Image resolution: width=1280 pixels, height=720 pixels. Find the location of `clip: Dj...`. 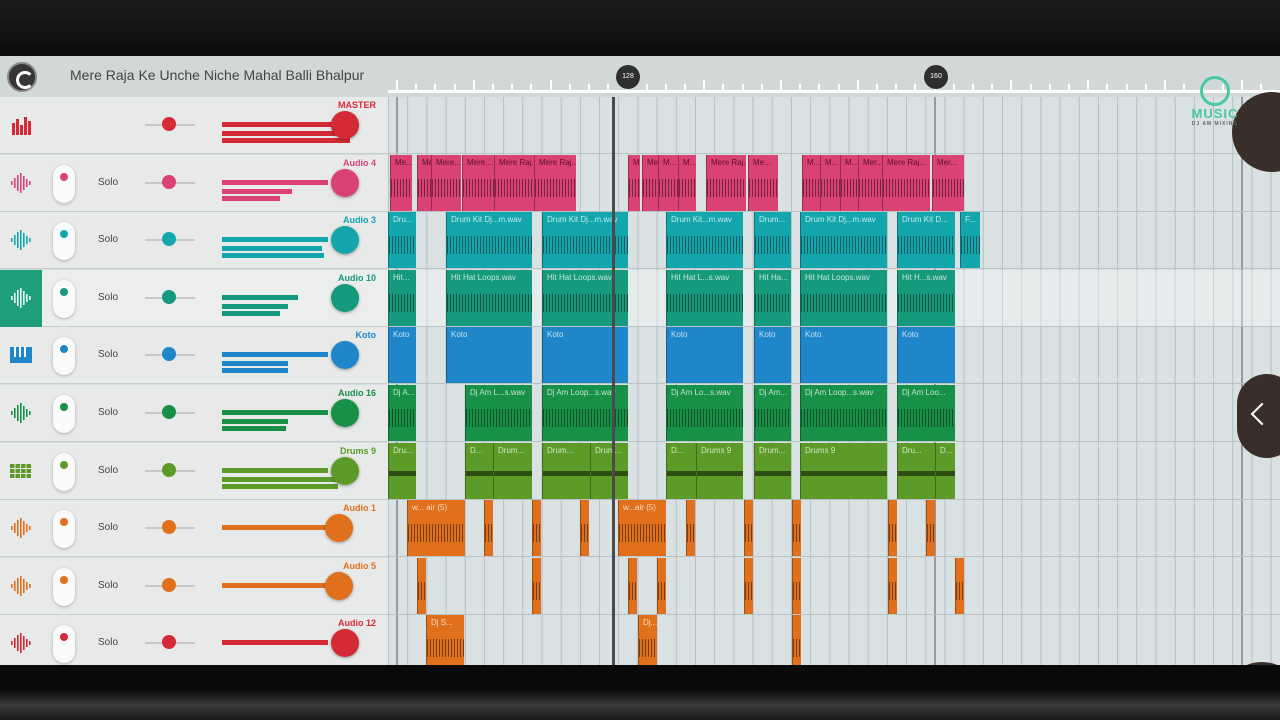

clip: Dj... is located at coordinates (647, 640).